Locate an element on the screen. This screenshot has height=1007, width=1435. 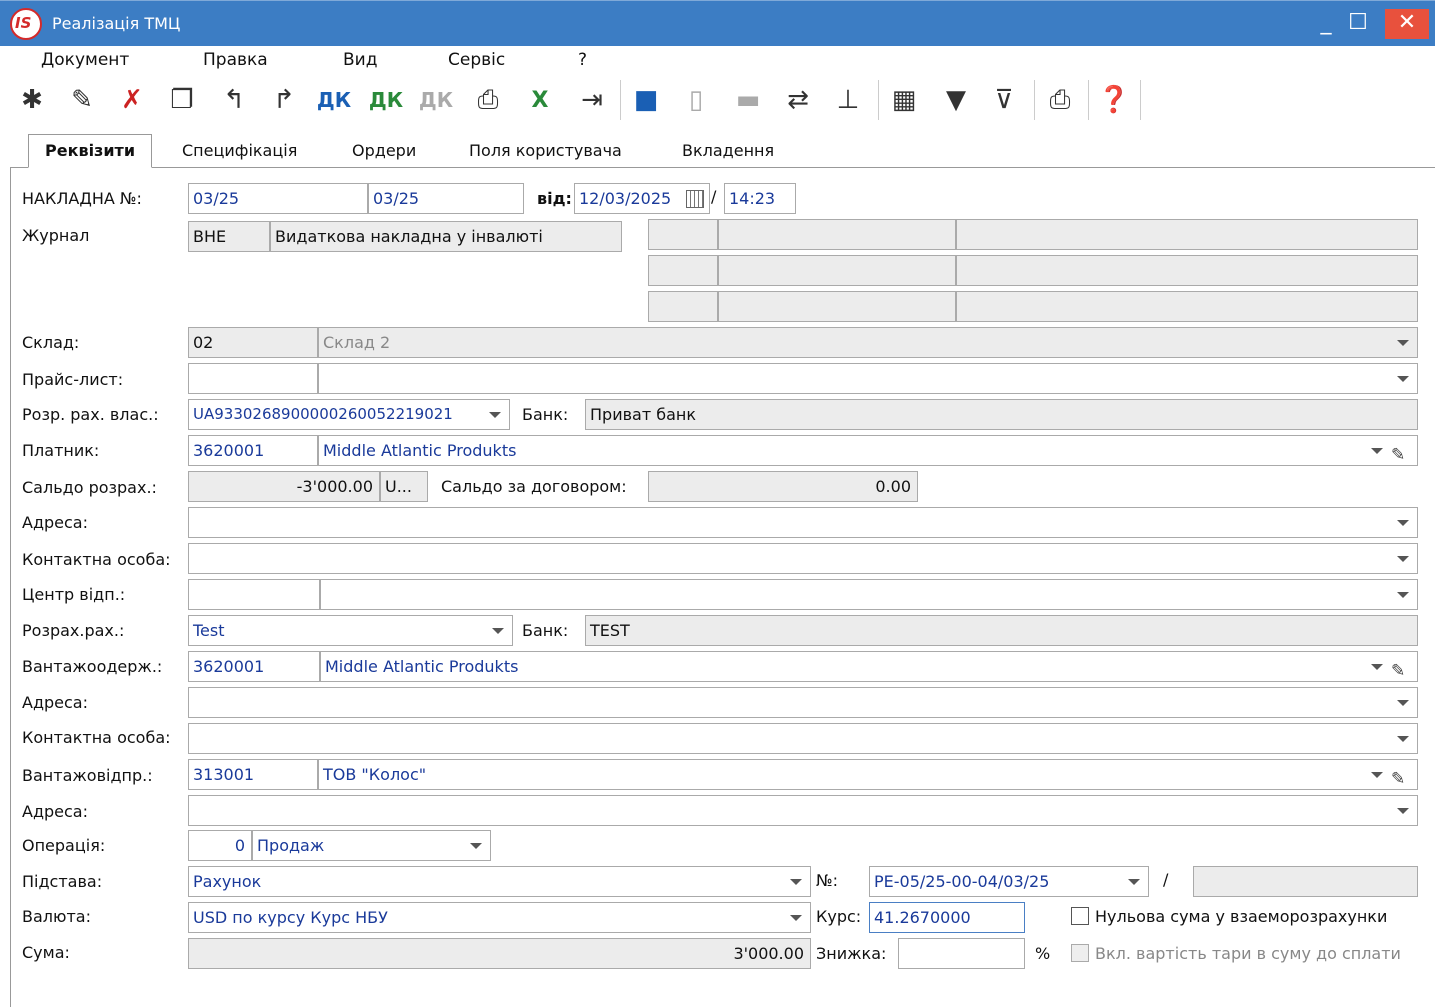
pricelist-select is located at coordinates (868, 378).